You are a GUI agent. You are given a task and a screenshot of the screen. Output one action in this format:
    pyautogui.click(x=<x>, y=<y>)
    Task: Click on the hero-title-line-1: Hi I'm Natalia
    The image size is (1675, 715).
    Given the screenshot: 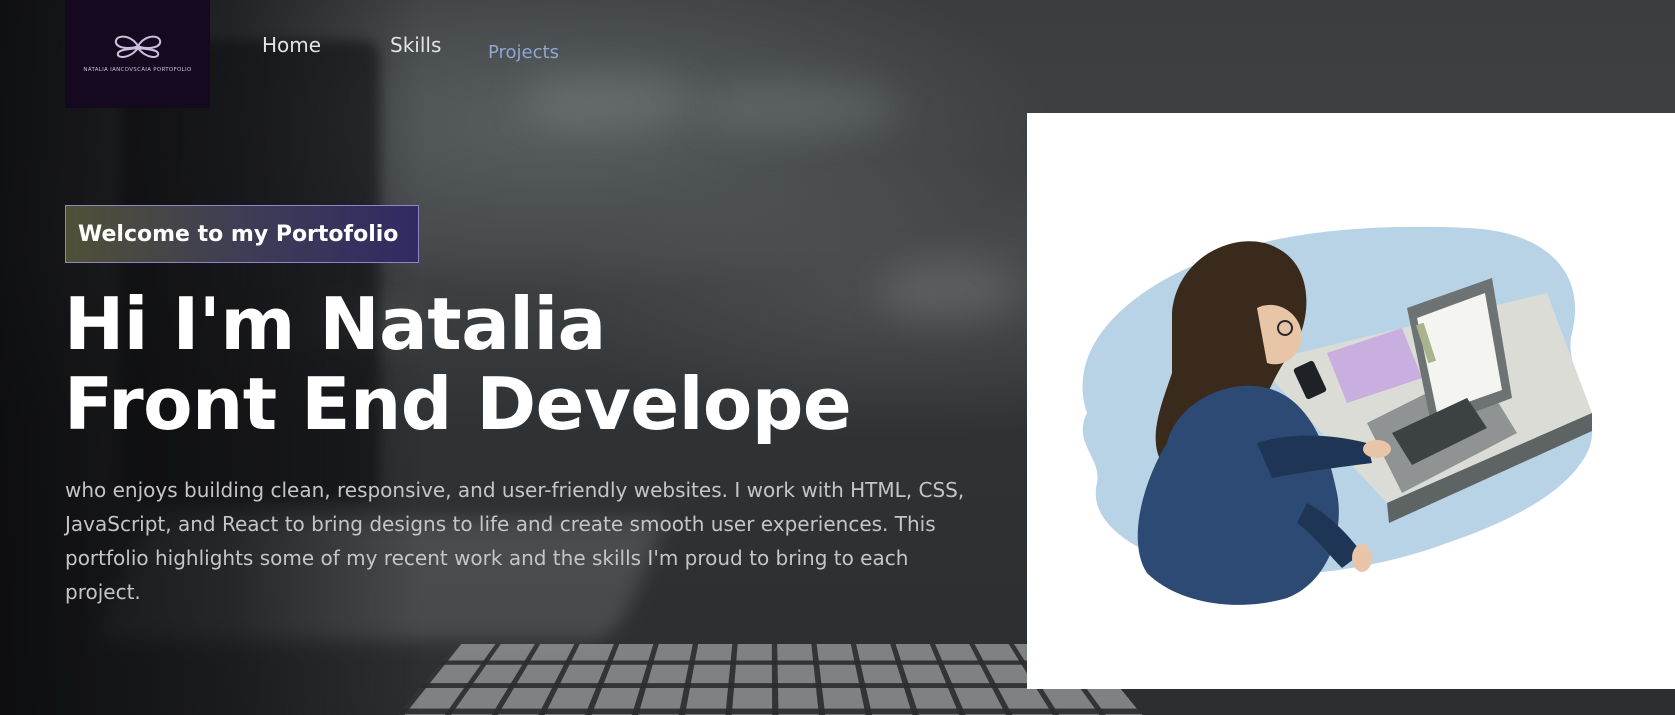 What is the action you would take?
    pyautogui.click(x=335, y=324)
    